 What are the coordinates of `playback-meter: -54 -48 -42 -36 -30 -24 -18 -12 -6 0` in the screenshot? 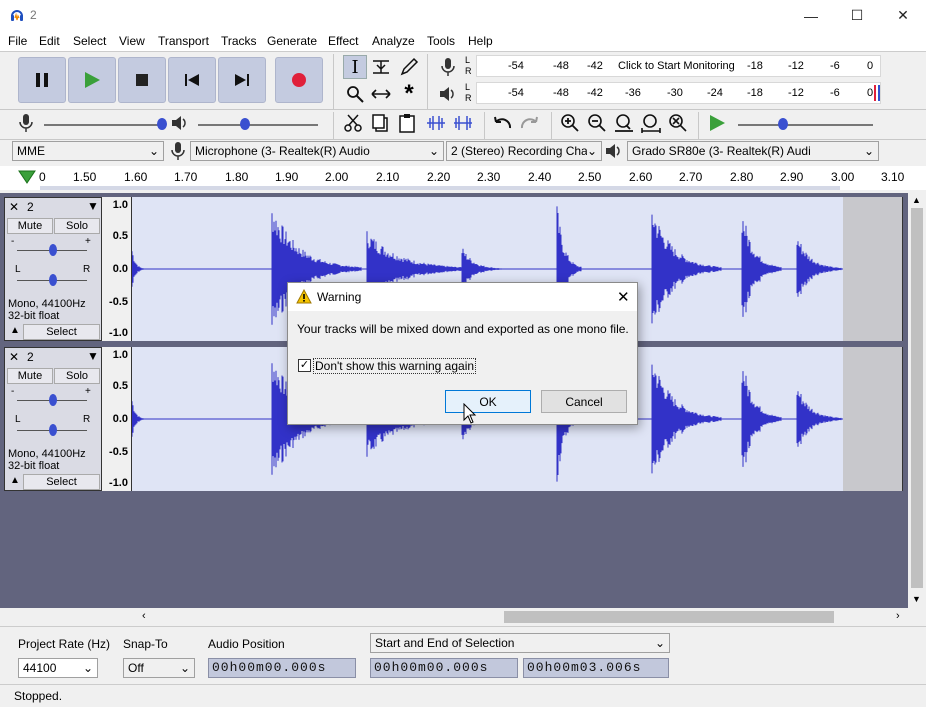 It's located at (678, 93).